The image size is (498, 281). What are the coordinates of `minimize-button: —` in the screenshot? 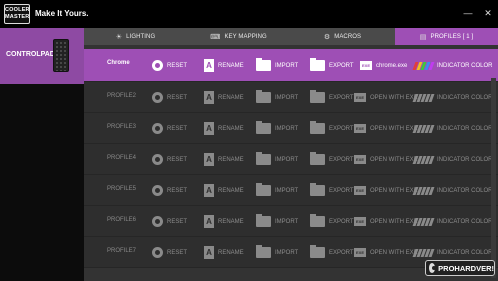 It's located at (468, 13).